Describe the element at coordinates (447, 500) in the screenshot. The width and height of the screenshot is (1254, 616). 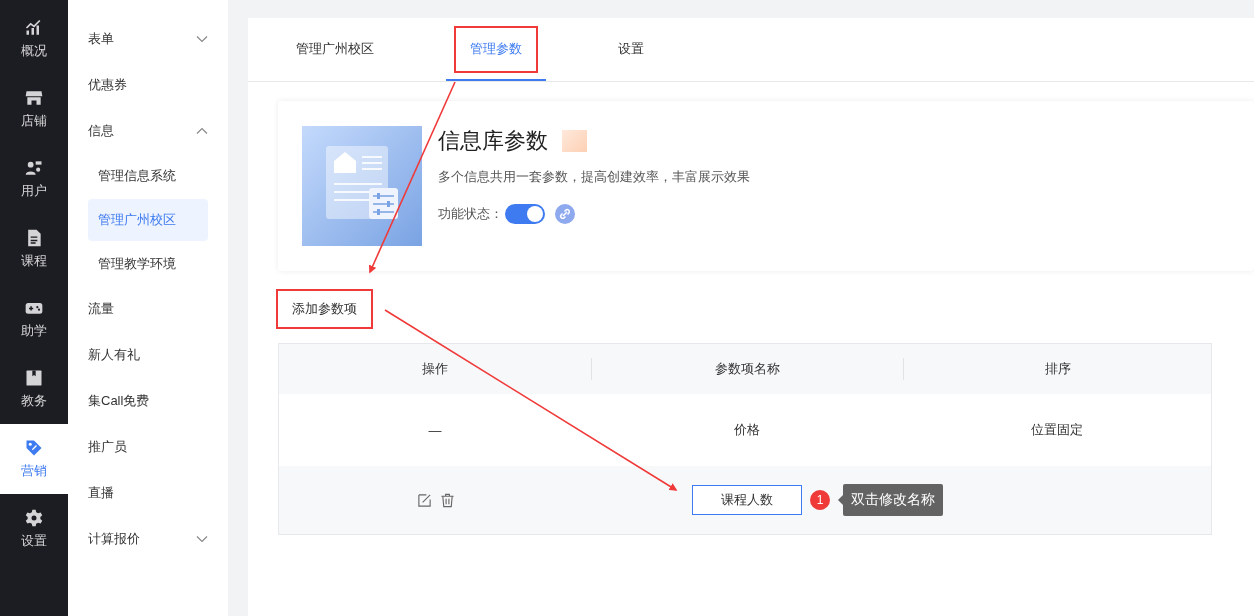
I see `delete-icon` at that location.